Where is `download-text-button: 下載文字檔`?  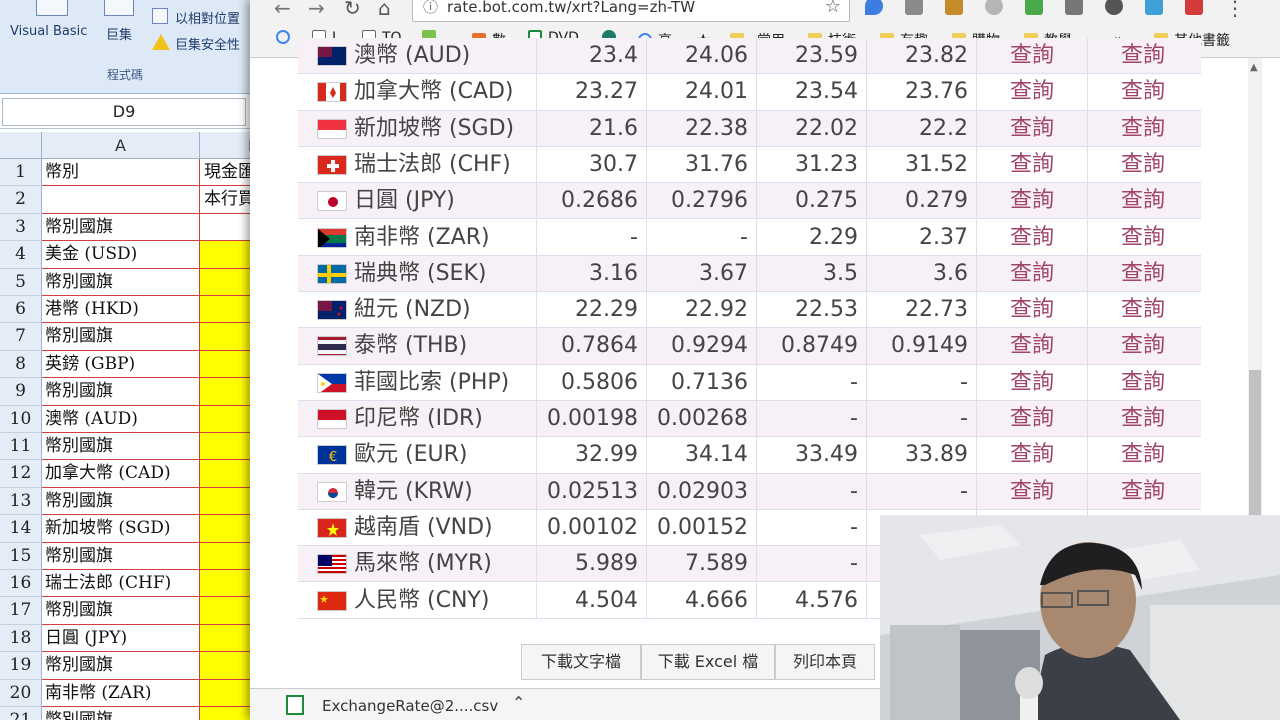
download-text-button: 下載文字檔 is located at coordinates (581, 662).